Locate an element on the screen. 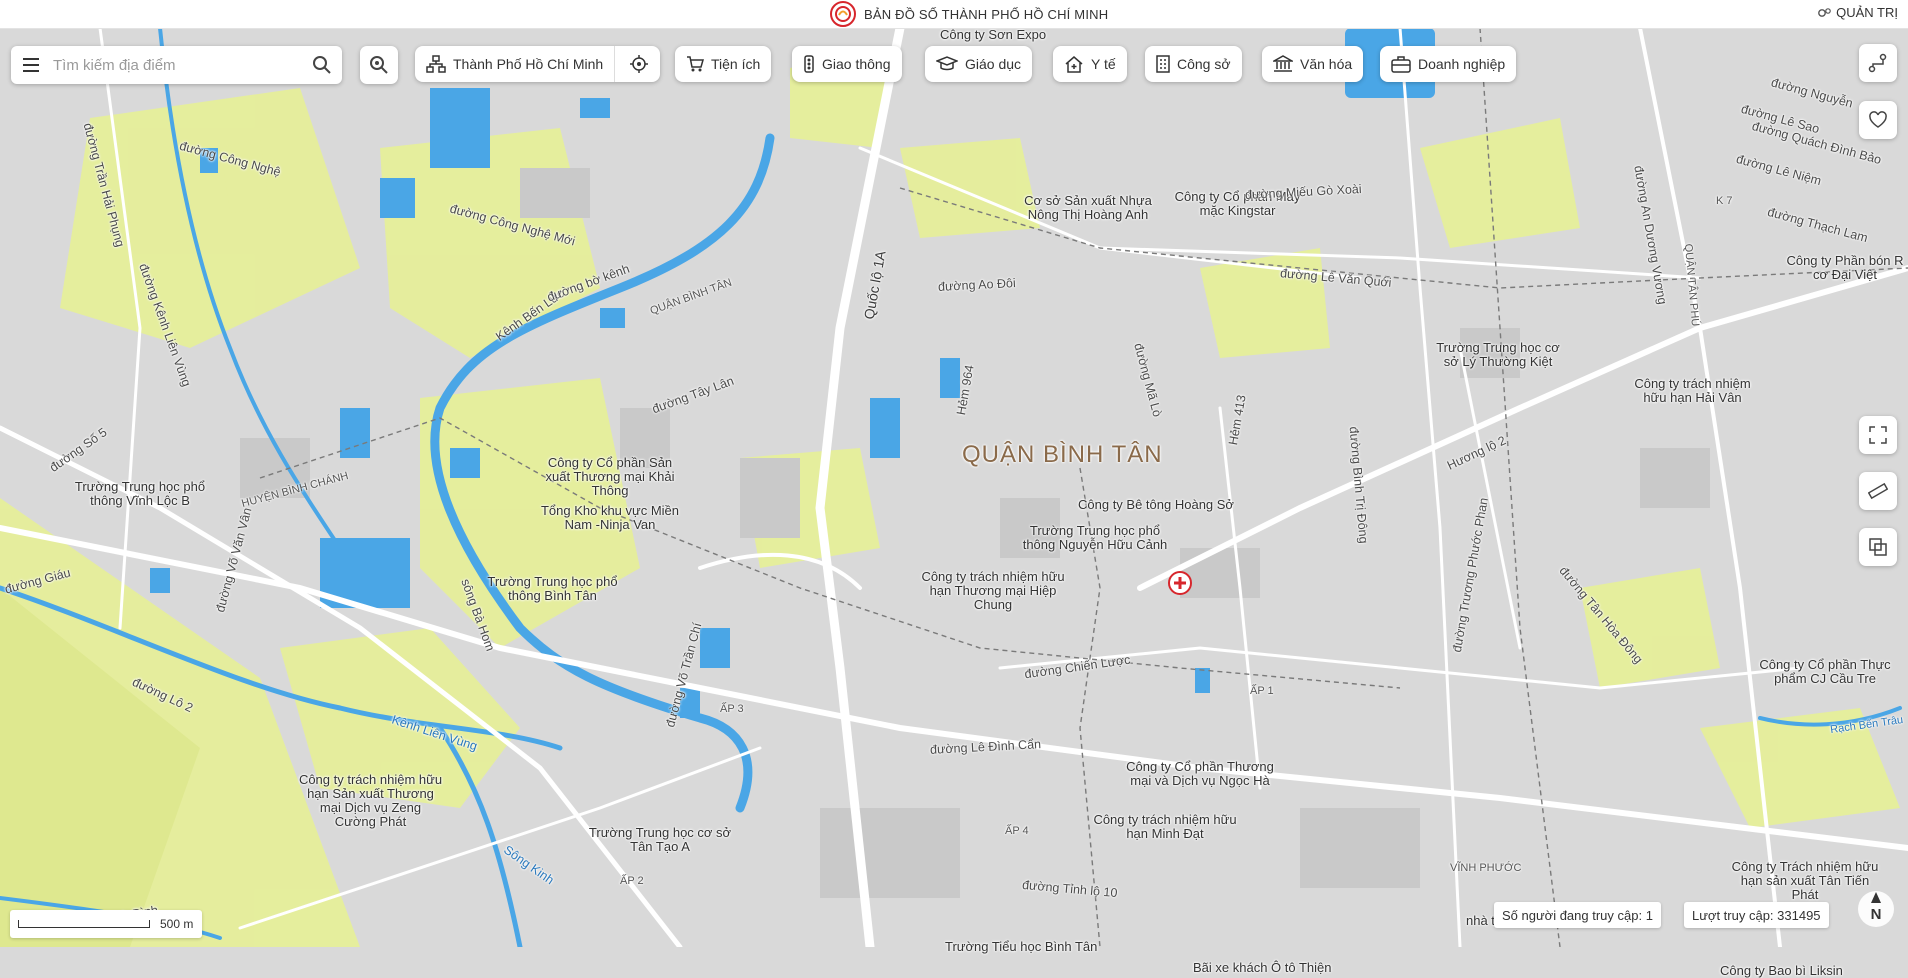 Image resolution: width=1908 pixels, height=978 pixels. hamlet-label: ẤP 4 is located at coordinates (1017, 831).